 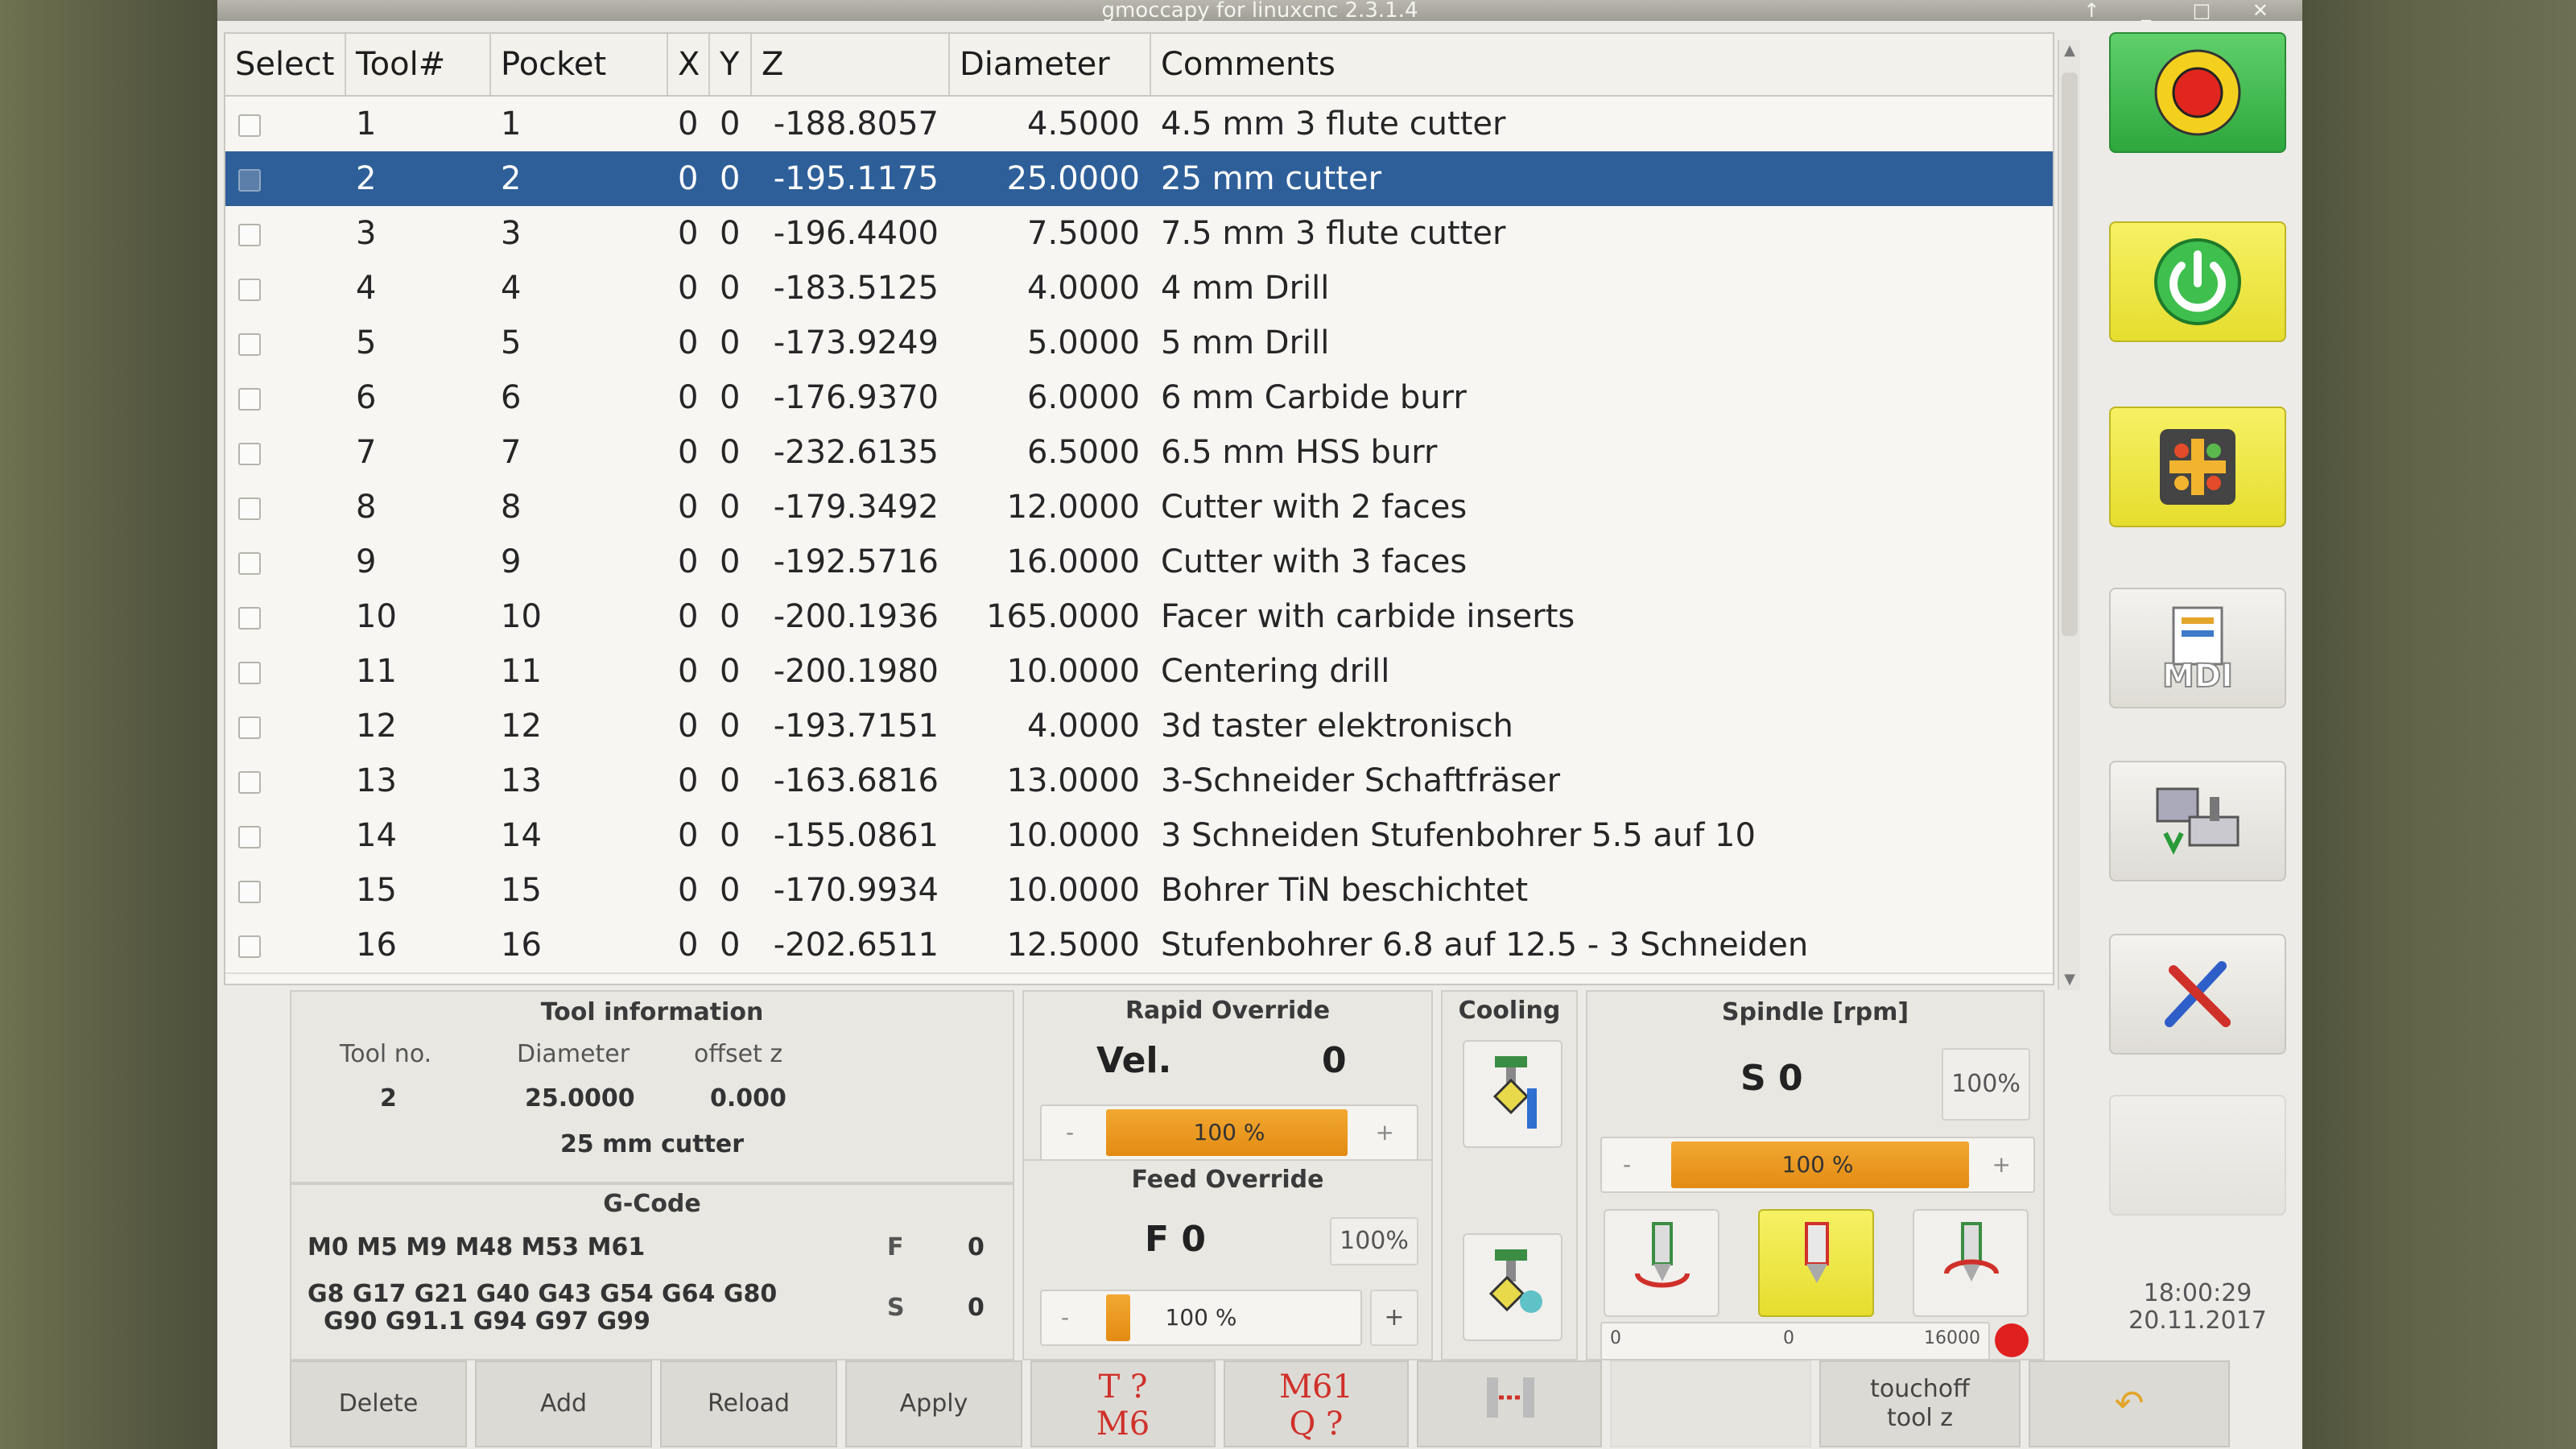 I want to click on cell-pocket: 6, so click(x=579, y=397).